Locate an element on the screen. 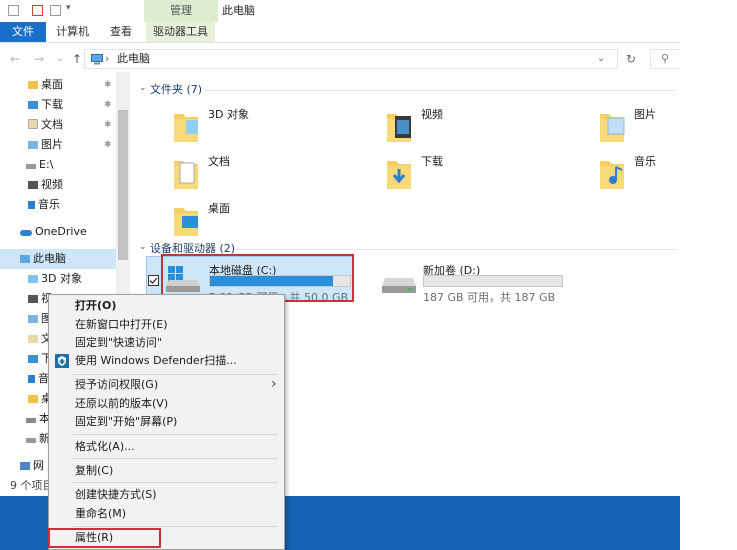  folder-label: 音乐 is located at coordinates (645, 161).